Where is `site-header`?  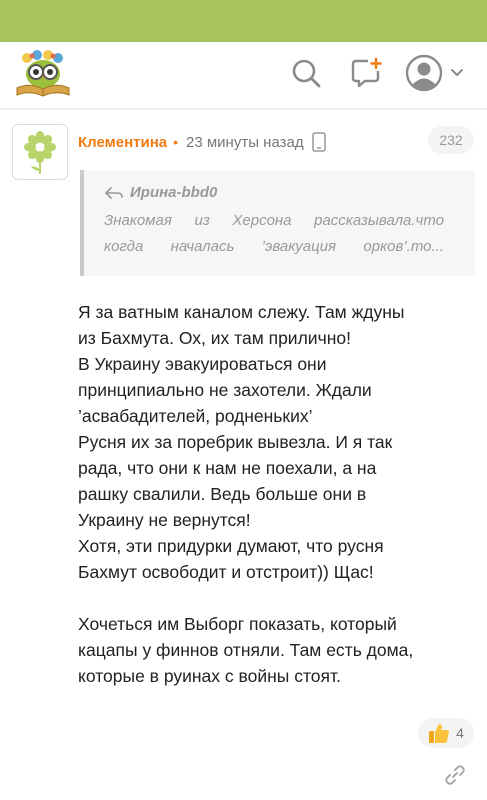 site-header is located at coordinates (243, 75).